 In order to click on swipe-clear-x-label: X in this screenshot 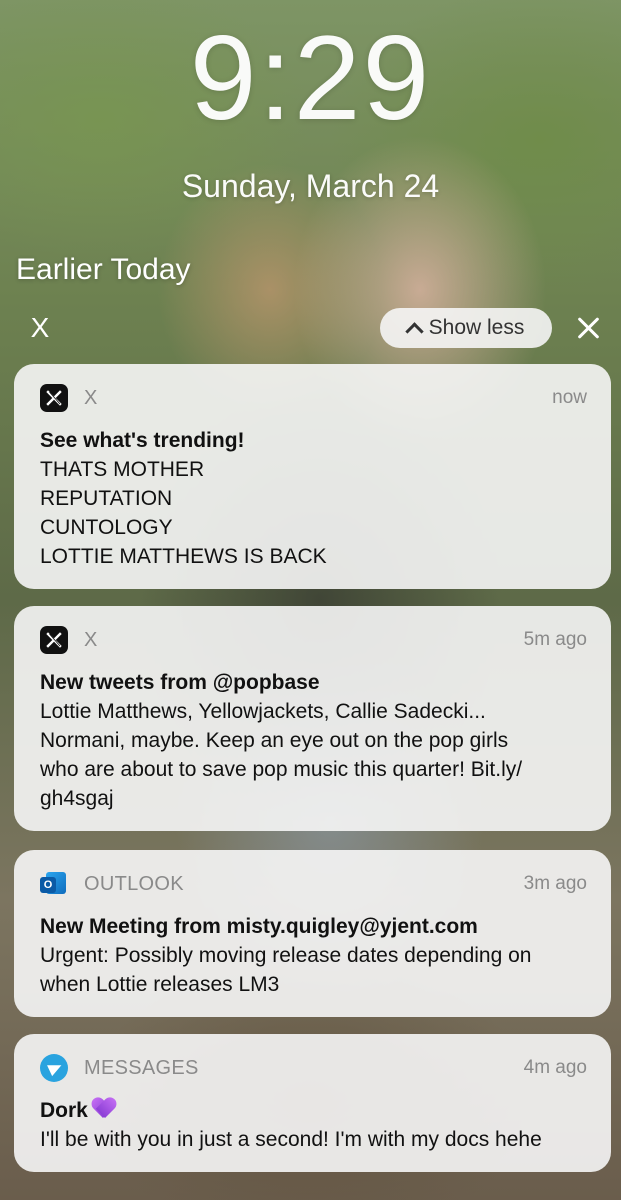, I will do `click(40, 328)`.